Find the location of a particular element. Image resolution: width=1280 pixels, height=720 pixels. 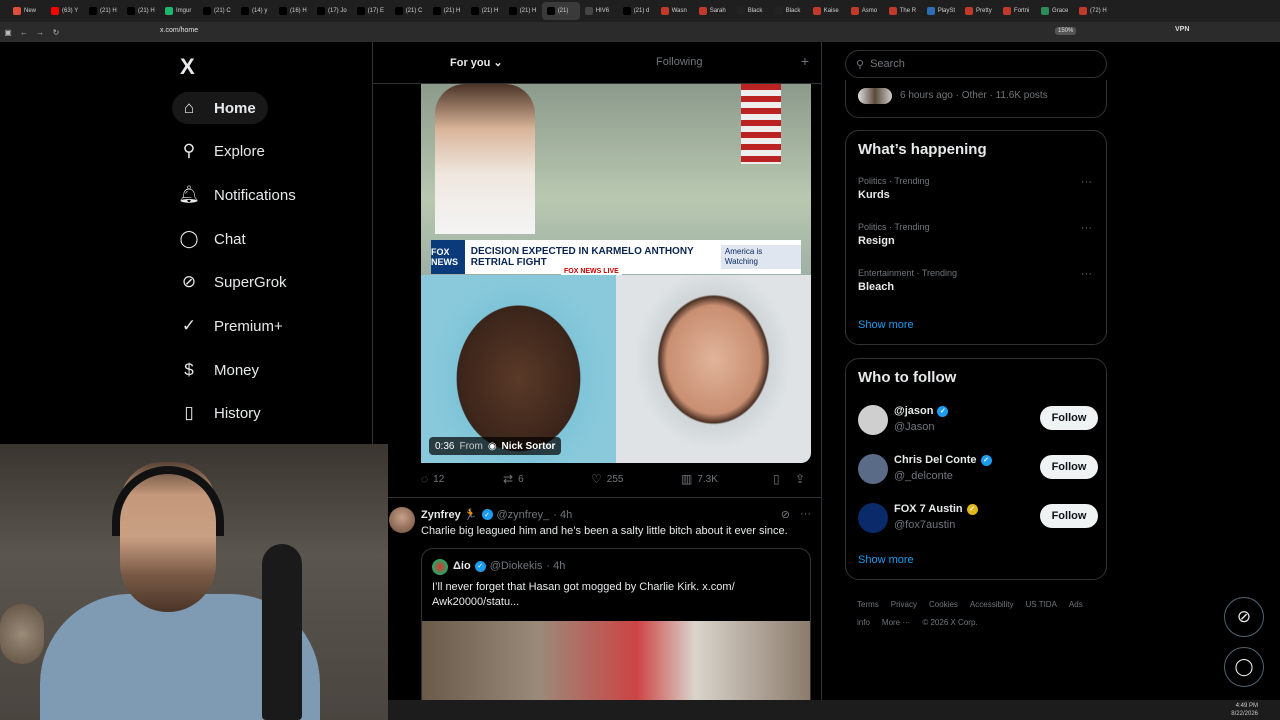

share-button: ⇪ is located at coordinates (800, 479).